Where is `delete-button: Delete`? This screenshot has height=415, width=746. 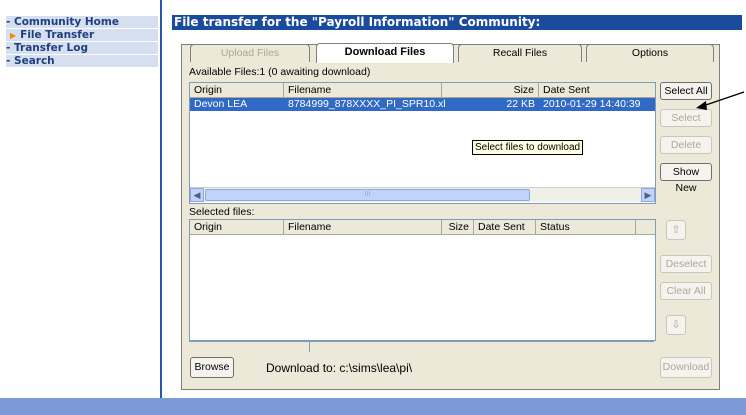 delete-button: Delete is located at coordinates (686, 145).